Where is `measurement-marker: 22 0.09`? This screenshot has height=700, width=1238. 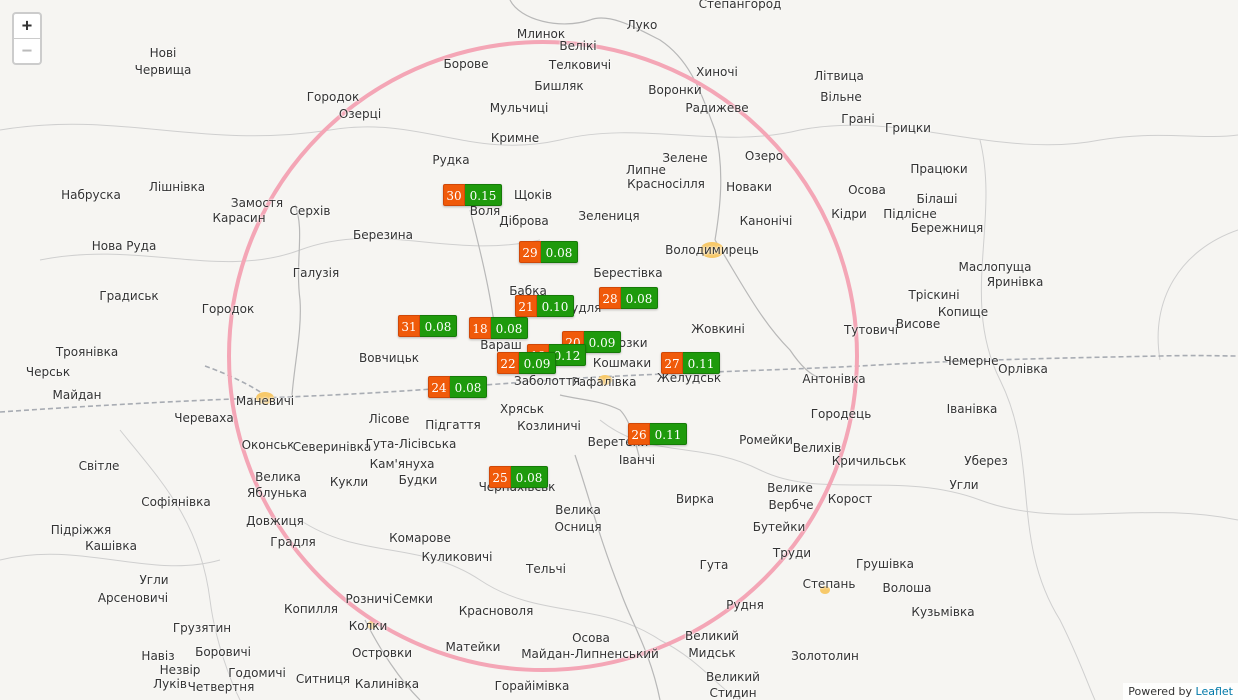 measurement-marker: 22 0.09 is located at coordinates (526, 363).